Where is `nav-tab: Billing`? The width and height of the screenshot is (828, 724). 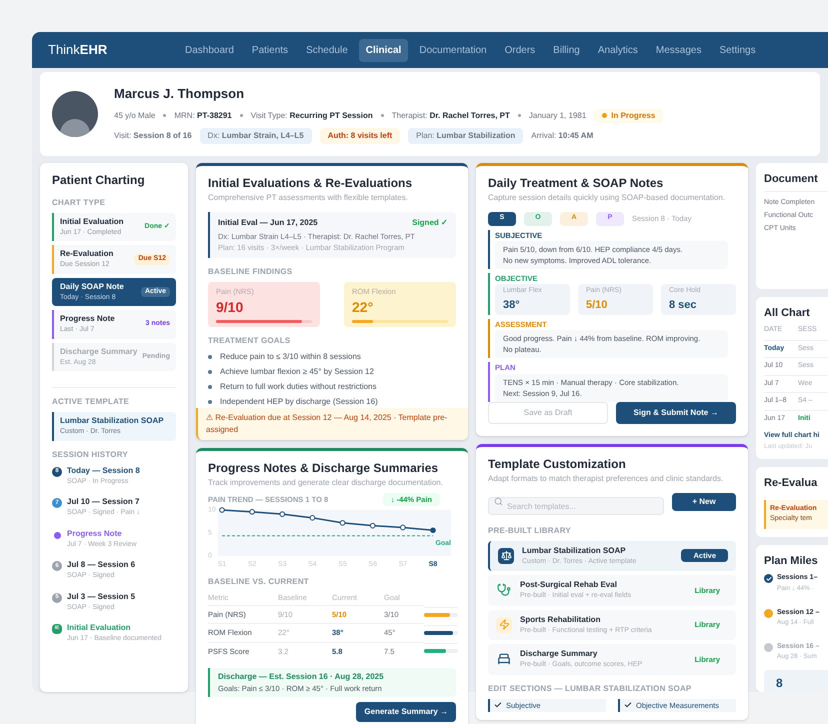
nav-tab: Billing is located at coordinates (566, 50).